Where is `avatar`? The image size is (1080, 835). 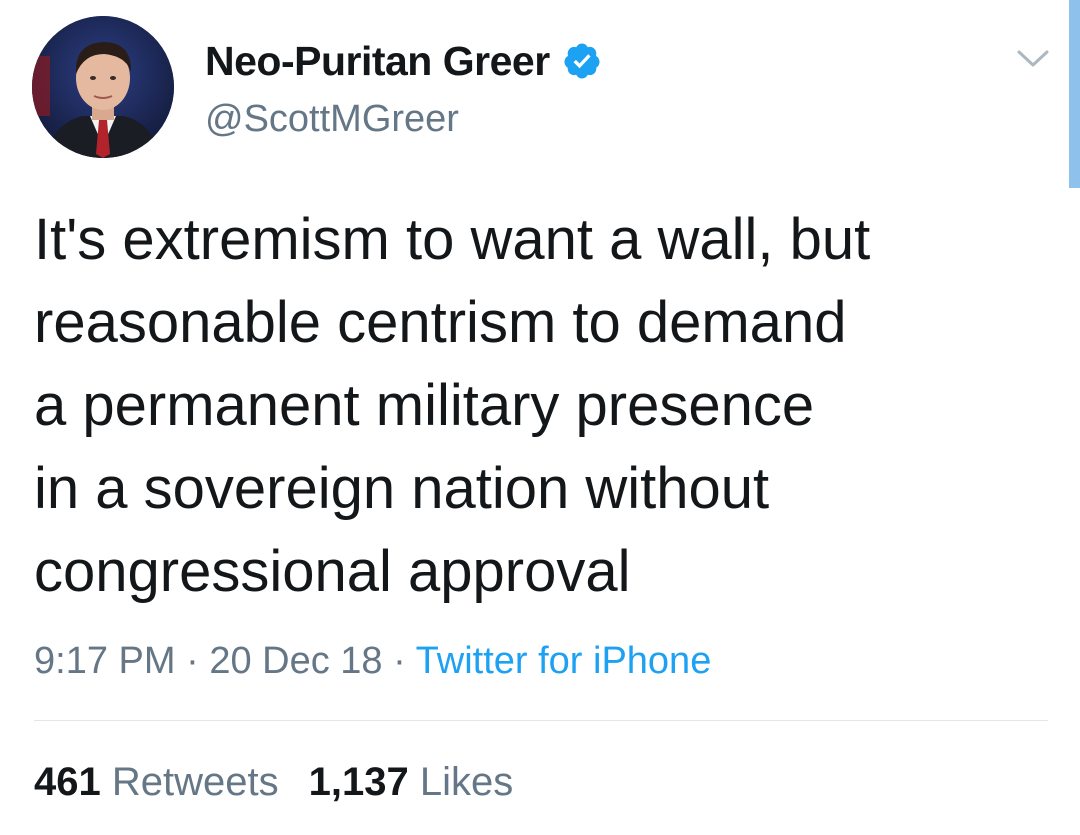 avatar is located at coordinates (103, 87).